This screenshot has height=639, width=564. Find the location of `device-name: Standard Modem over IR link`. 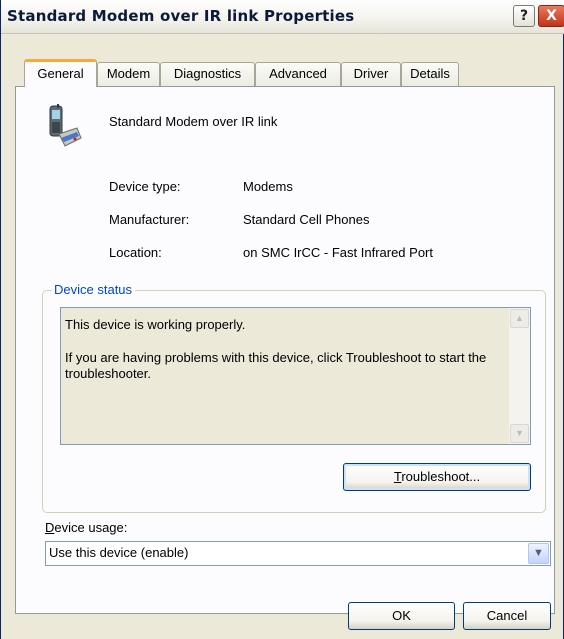

device-name: Standard Modem over IR link is located at coordinates (193, 121).